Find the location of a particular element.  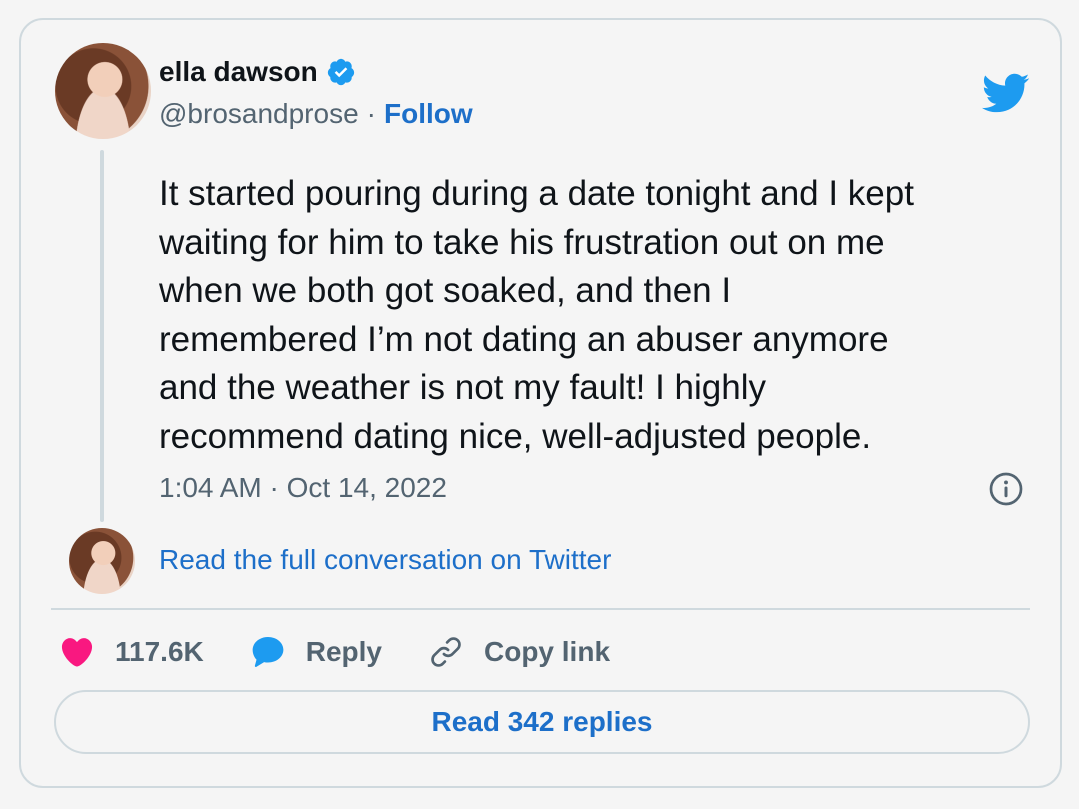

follow-button: Follow is located at coordinates (428, 114).